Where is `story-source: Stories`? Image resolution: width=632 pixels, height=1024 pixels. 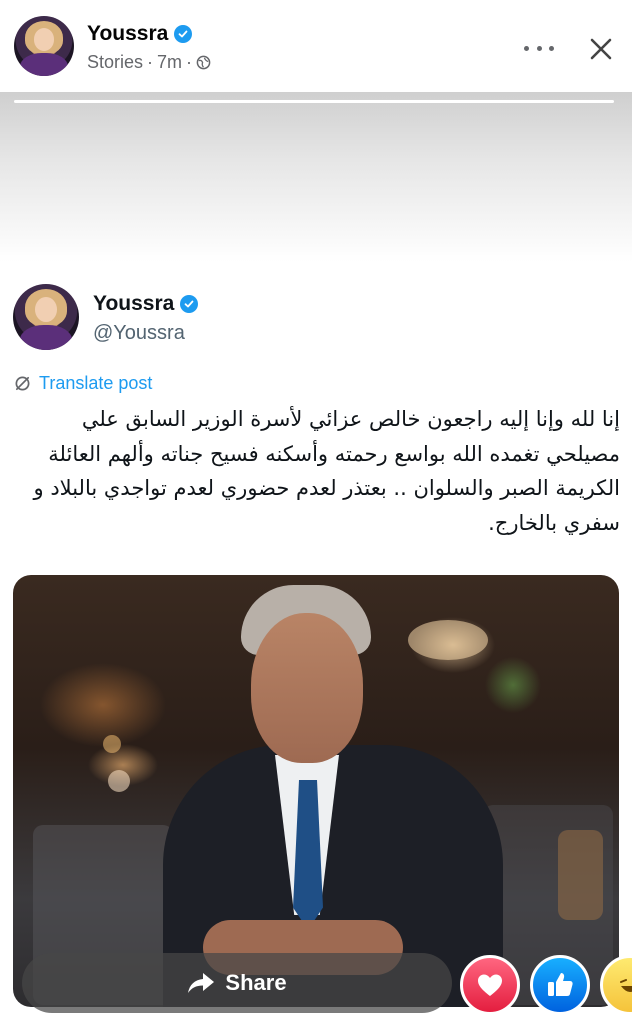 story-source: Stories is located at coordinates (115, 62).